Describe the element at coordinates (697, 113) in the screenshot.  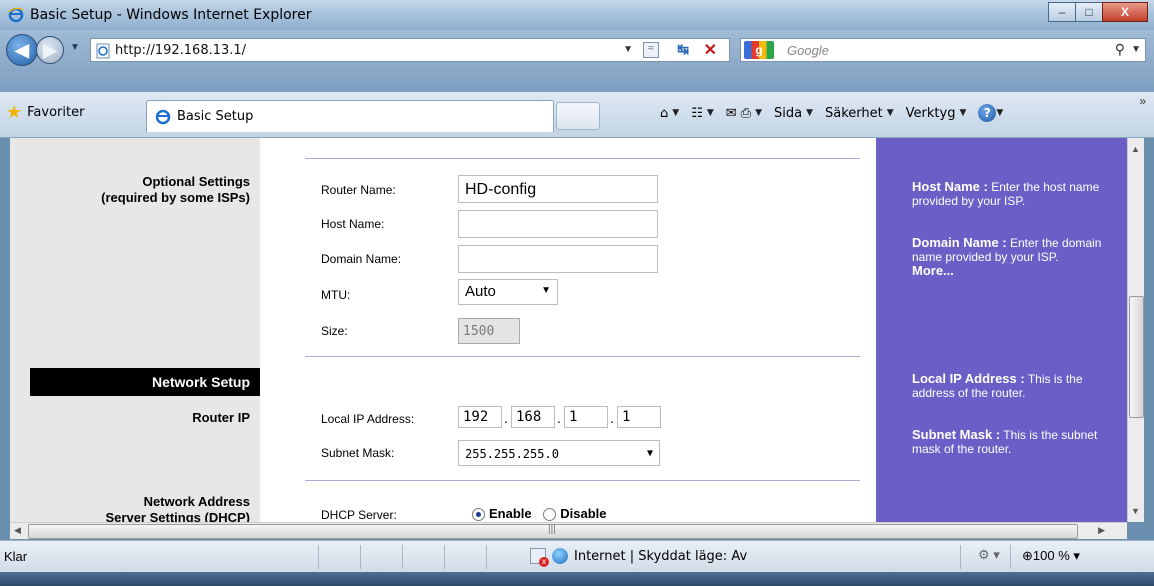
I see `feeds-icon: ☷` at that location.